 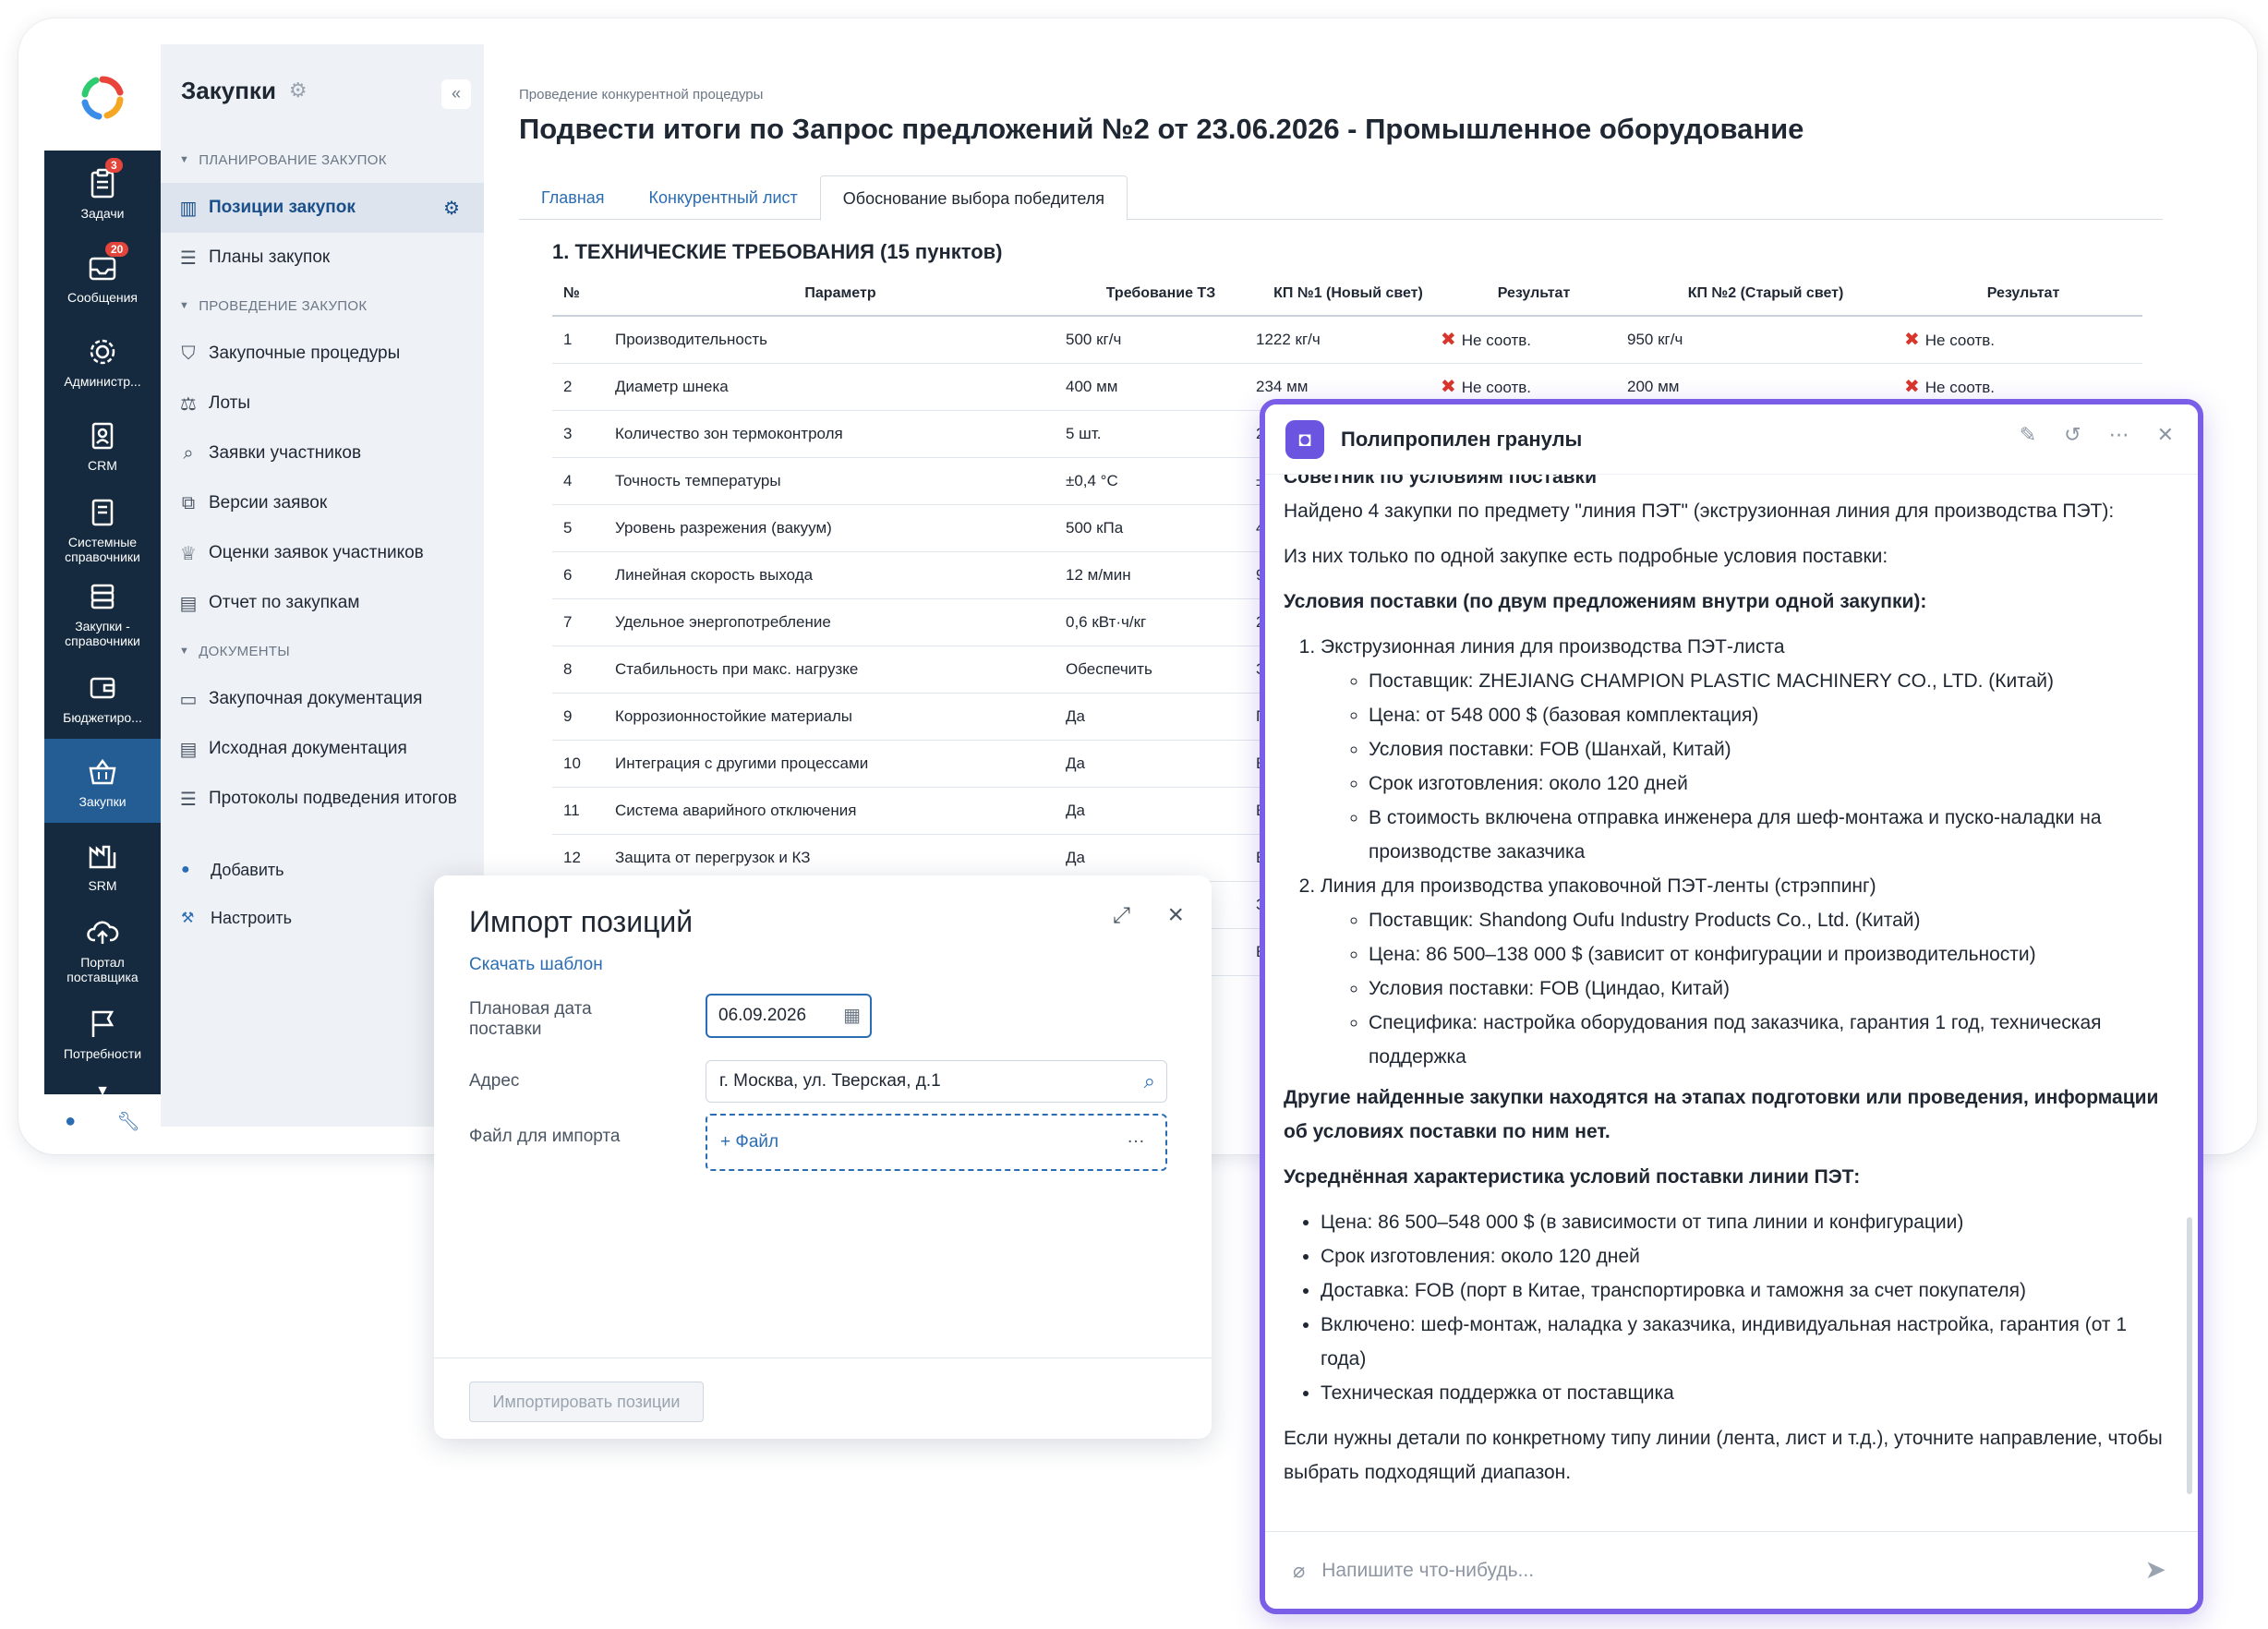 I want to click on average-item: Срок изготовления: около 120 дней, so click(x=1742, y=1256).